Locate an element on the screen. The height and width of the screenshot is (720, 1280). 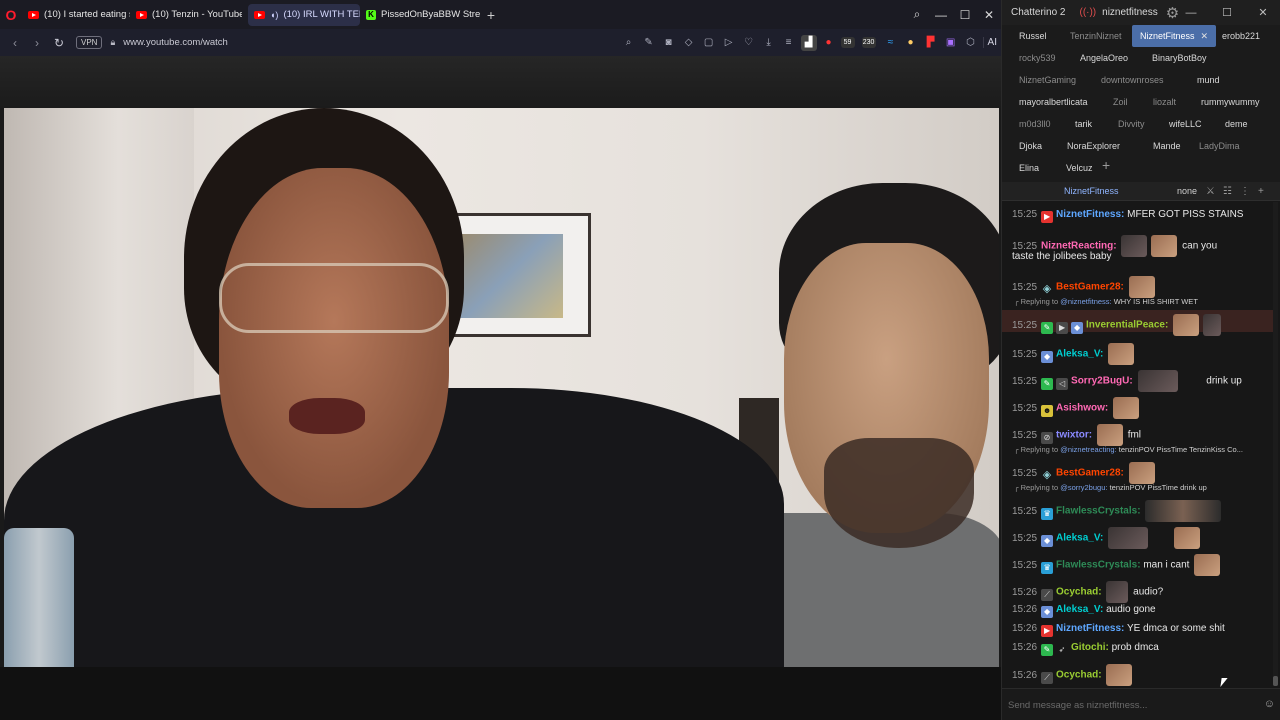
channel-tab: mayoralbertlicata is located at coordinates (1053, 102).